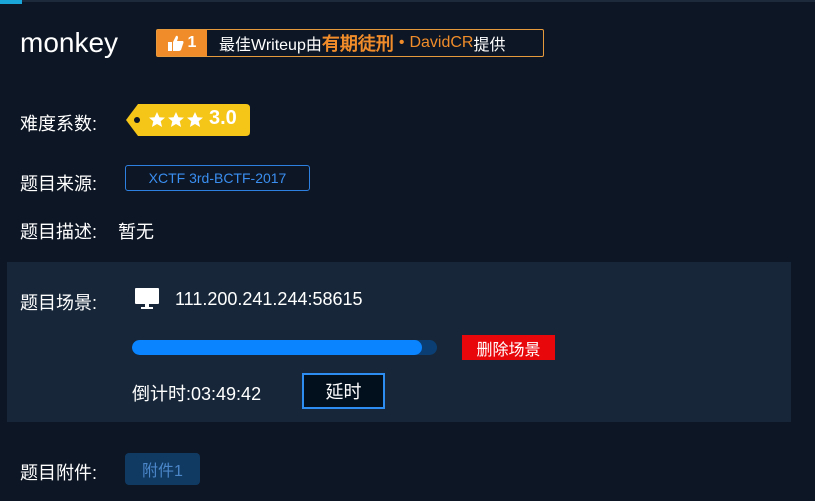 Image resolution: width=815 pixels, height=501 pixels. What do you see at coordinates (59, 473) in the screenshot?
I see `attachment-label: 题目附件:` at bounding box center [59, 473].